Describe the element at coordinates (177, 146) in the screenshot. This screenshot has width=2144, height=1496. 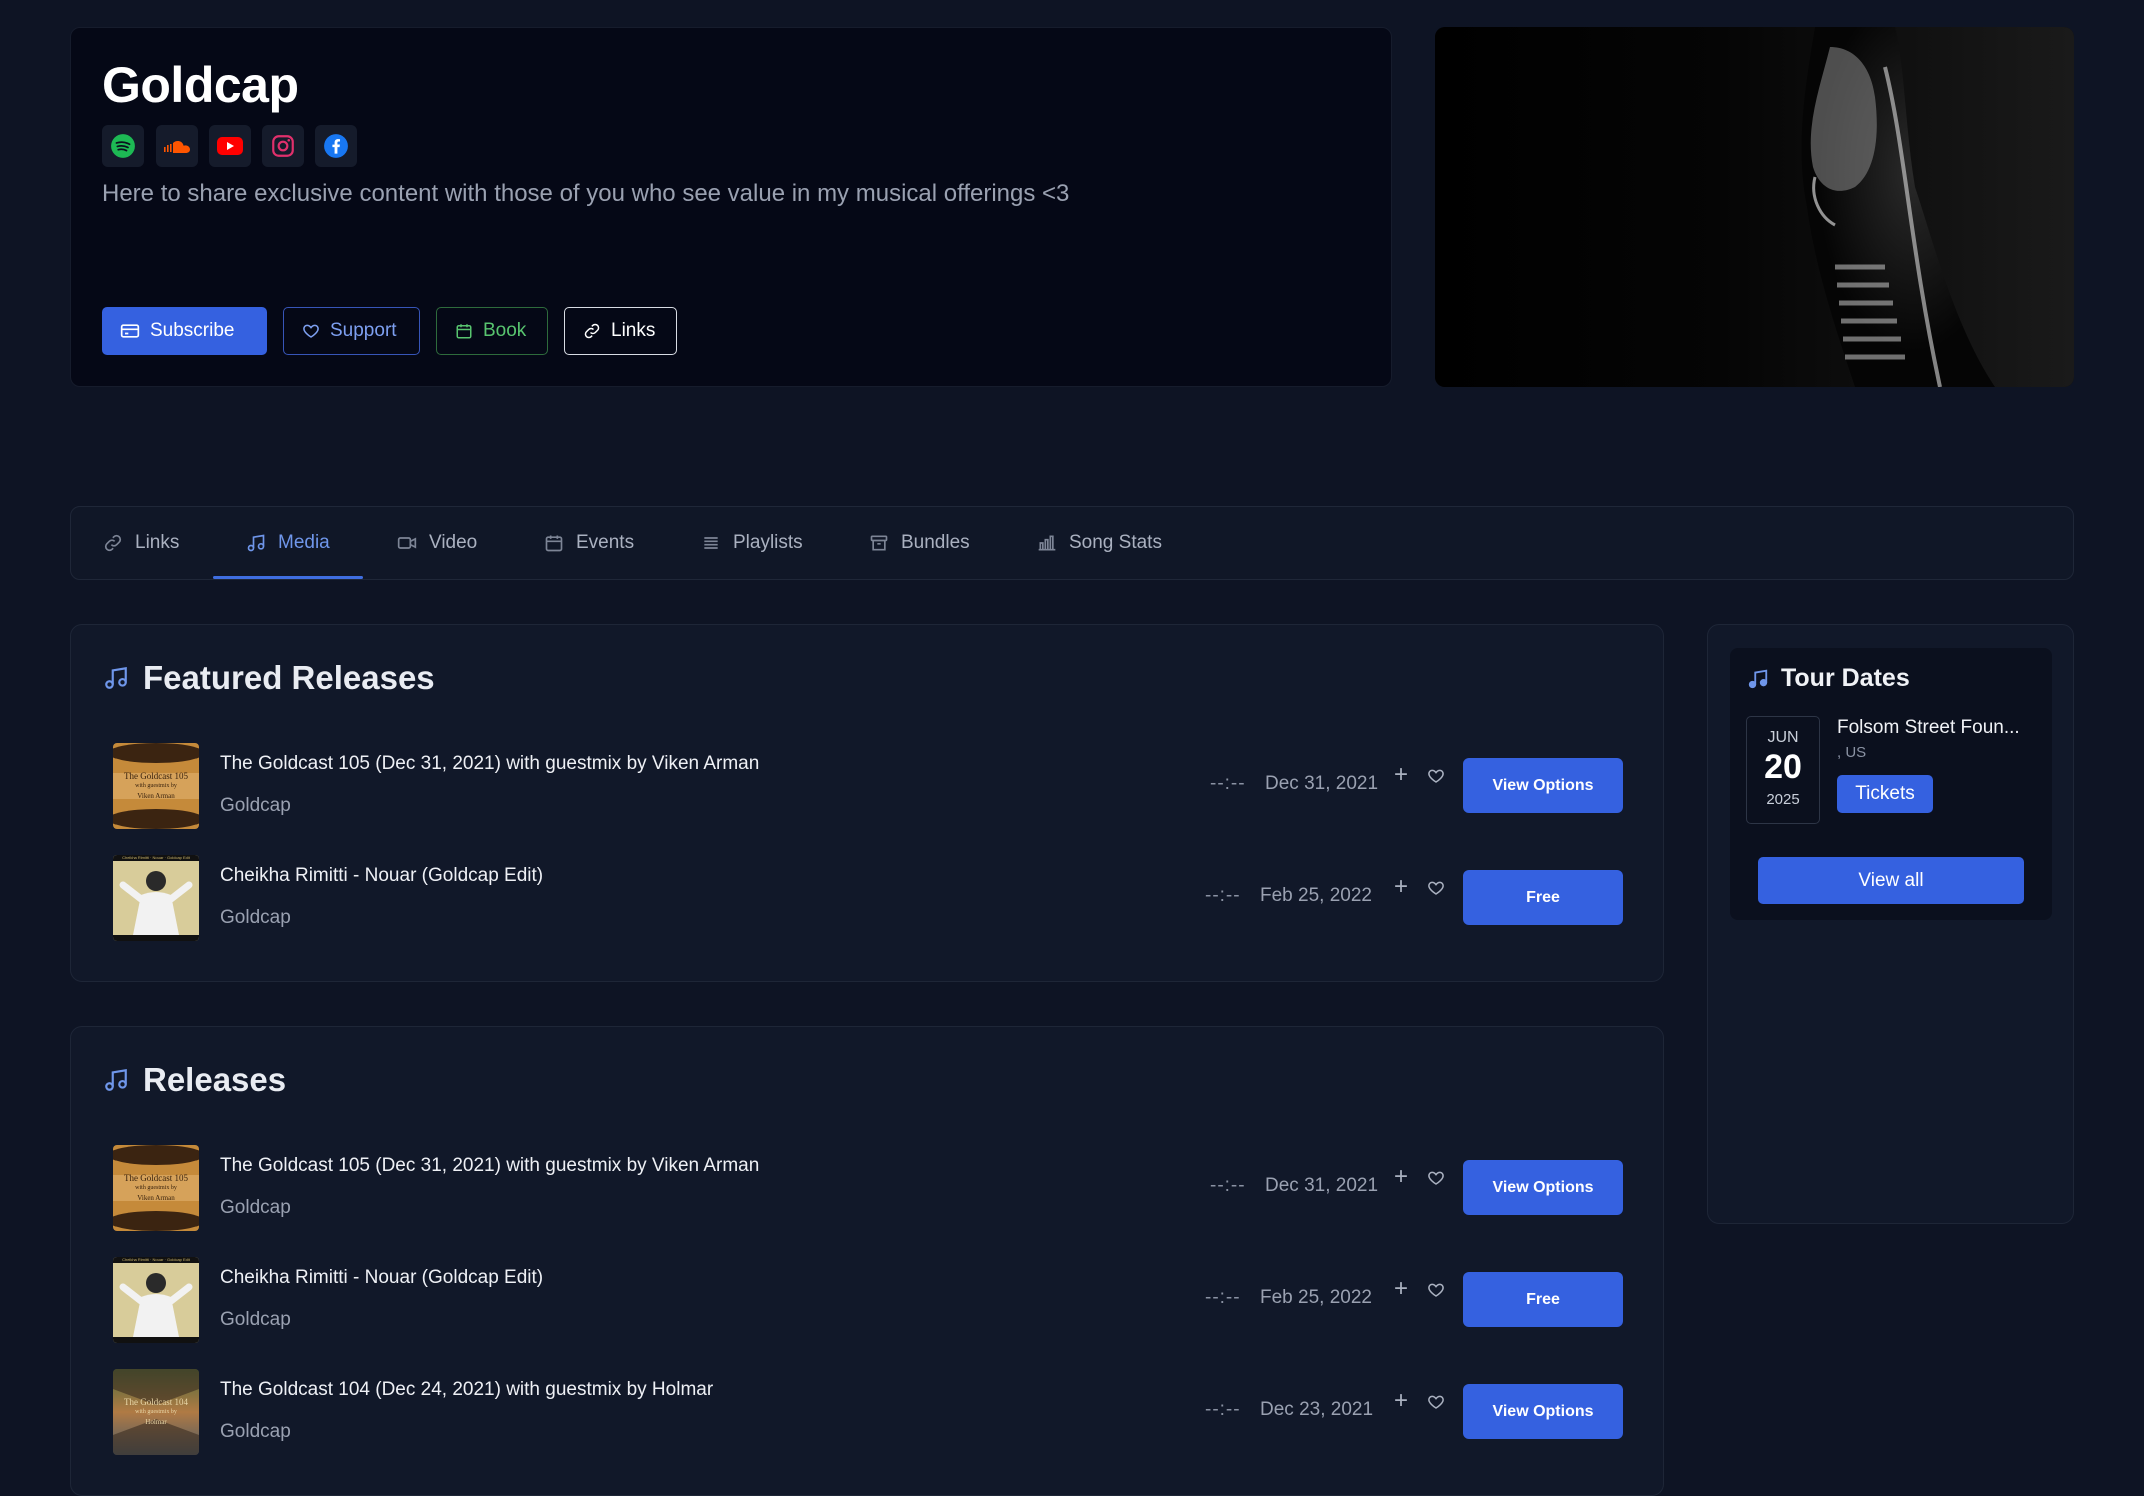
I see `soundcloud-icon` at that location.